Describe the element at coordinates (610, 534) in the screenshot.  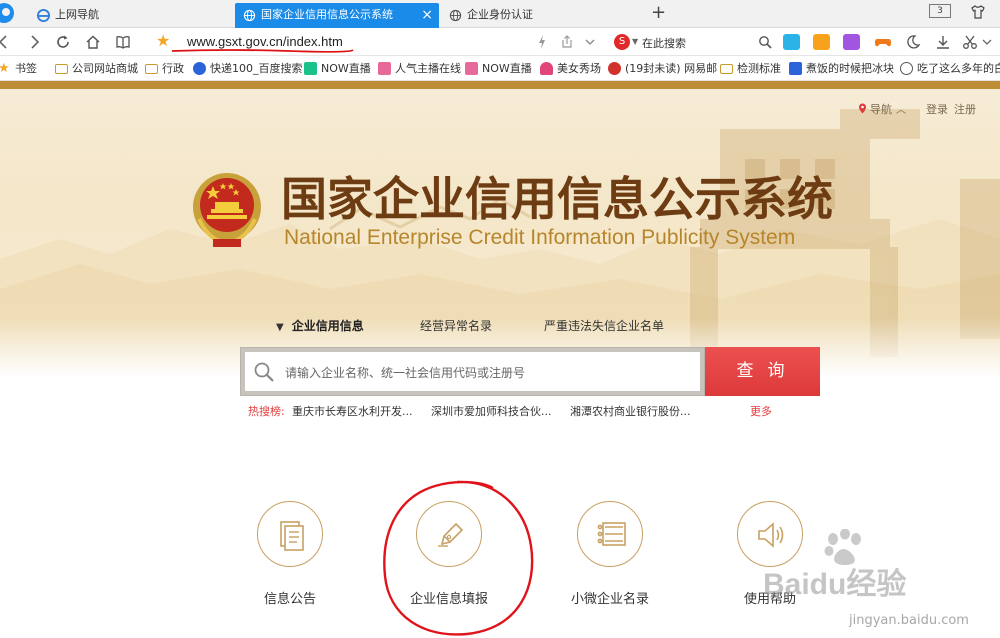
I see `list-icon` at that location.